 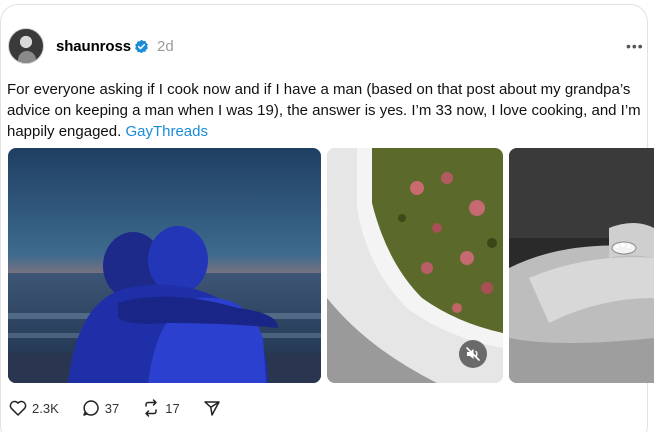 I want to click on repost-button: 17, so click(x=160, y=408).